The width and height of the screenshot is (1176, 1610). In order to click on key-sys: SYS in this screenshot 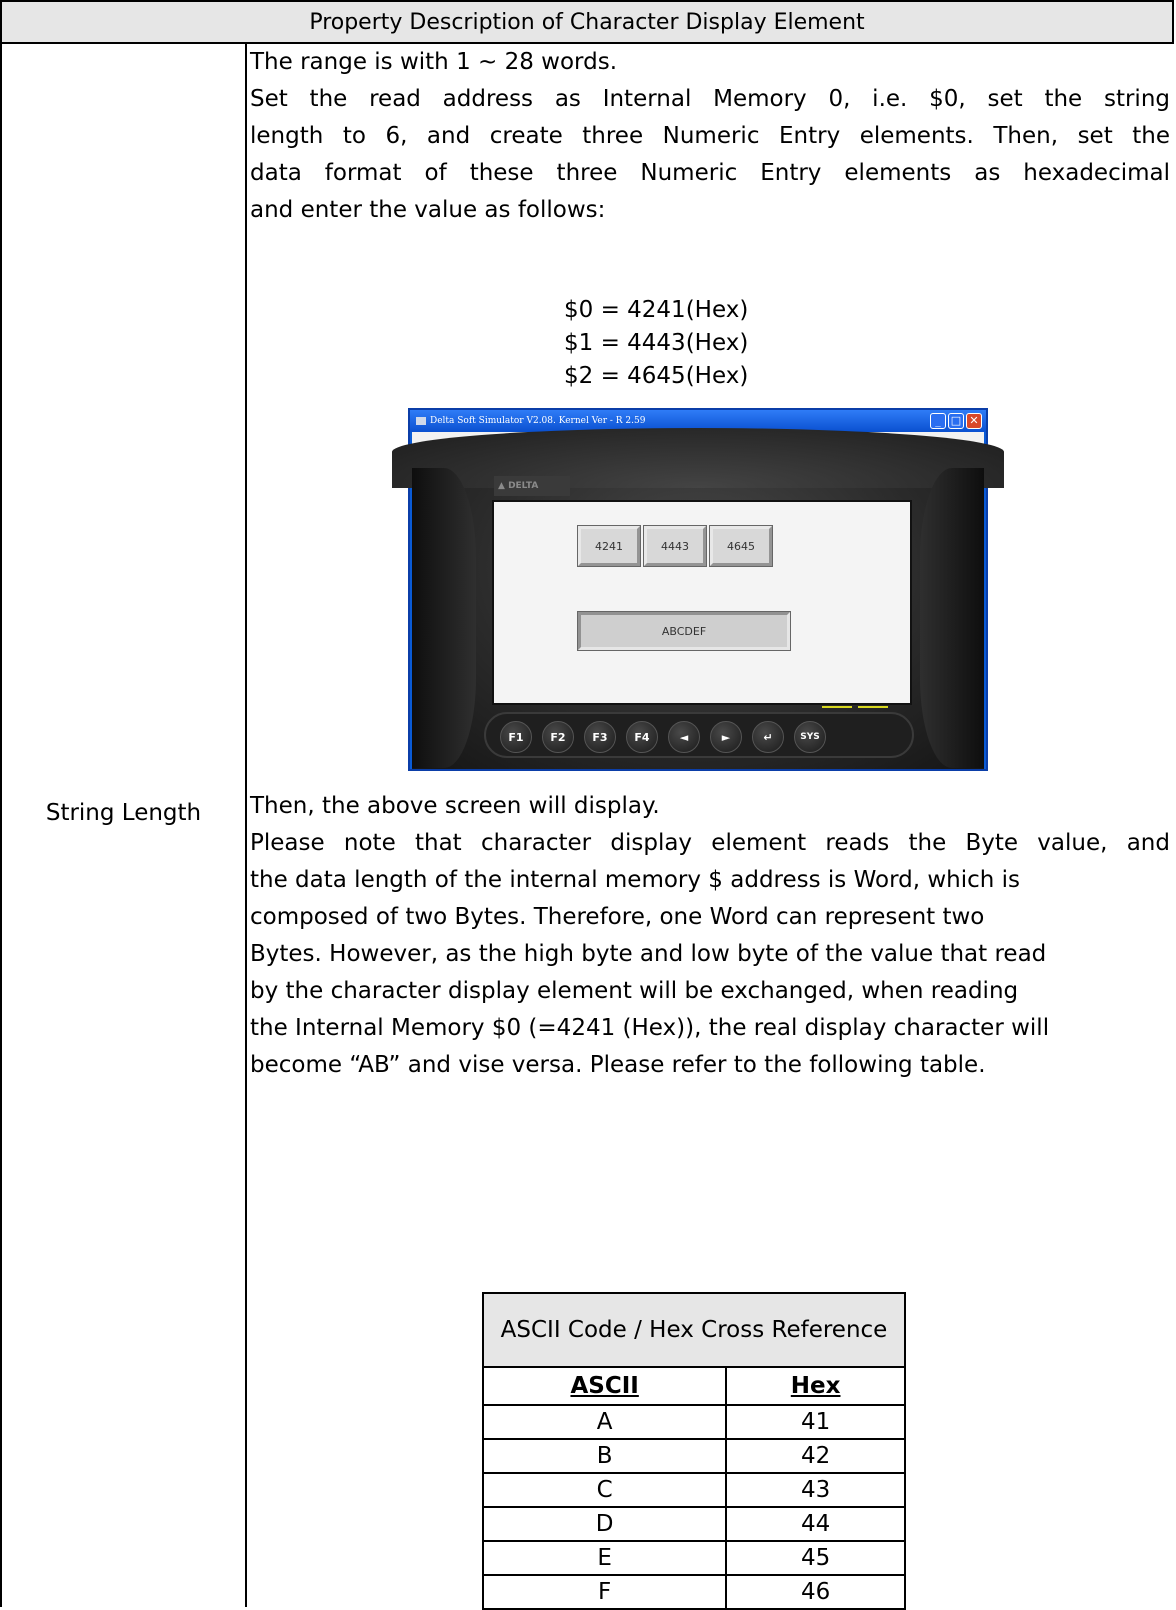, I will do `click(810, 737)`.